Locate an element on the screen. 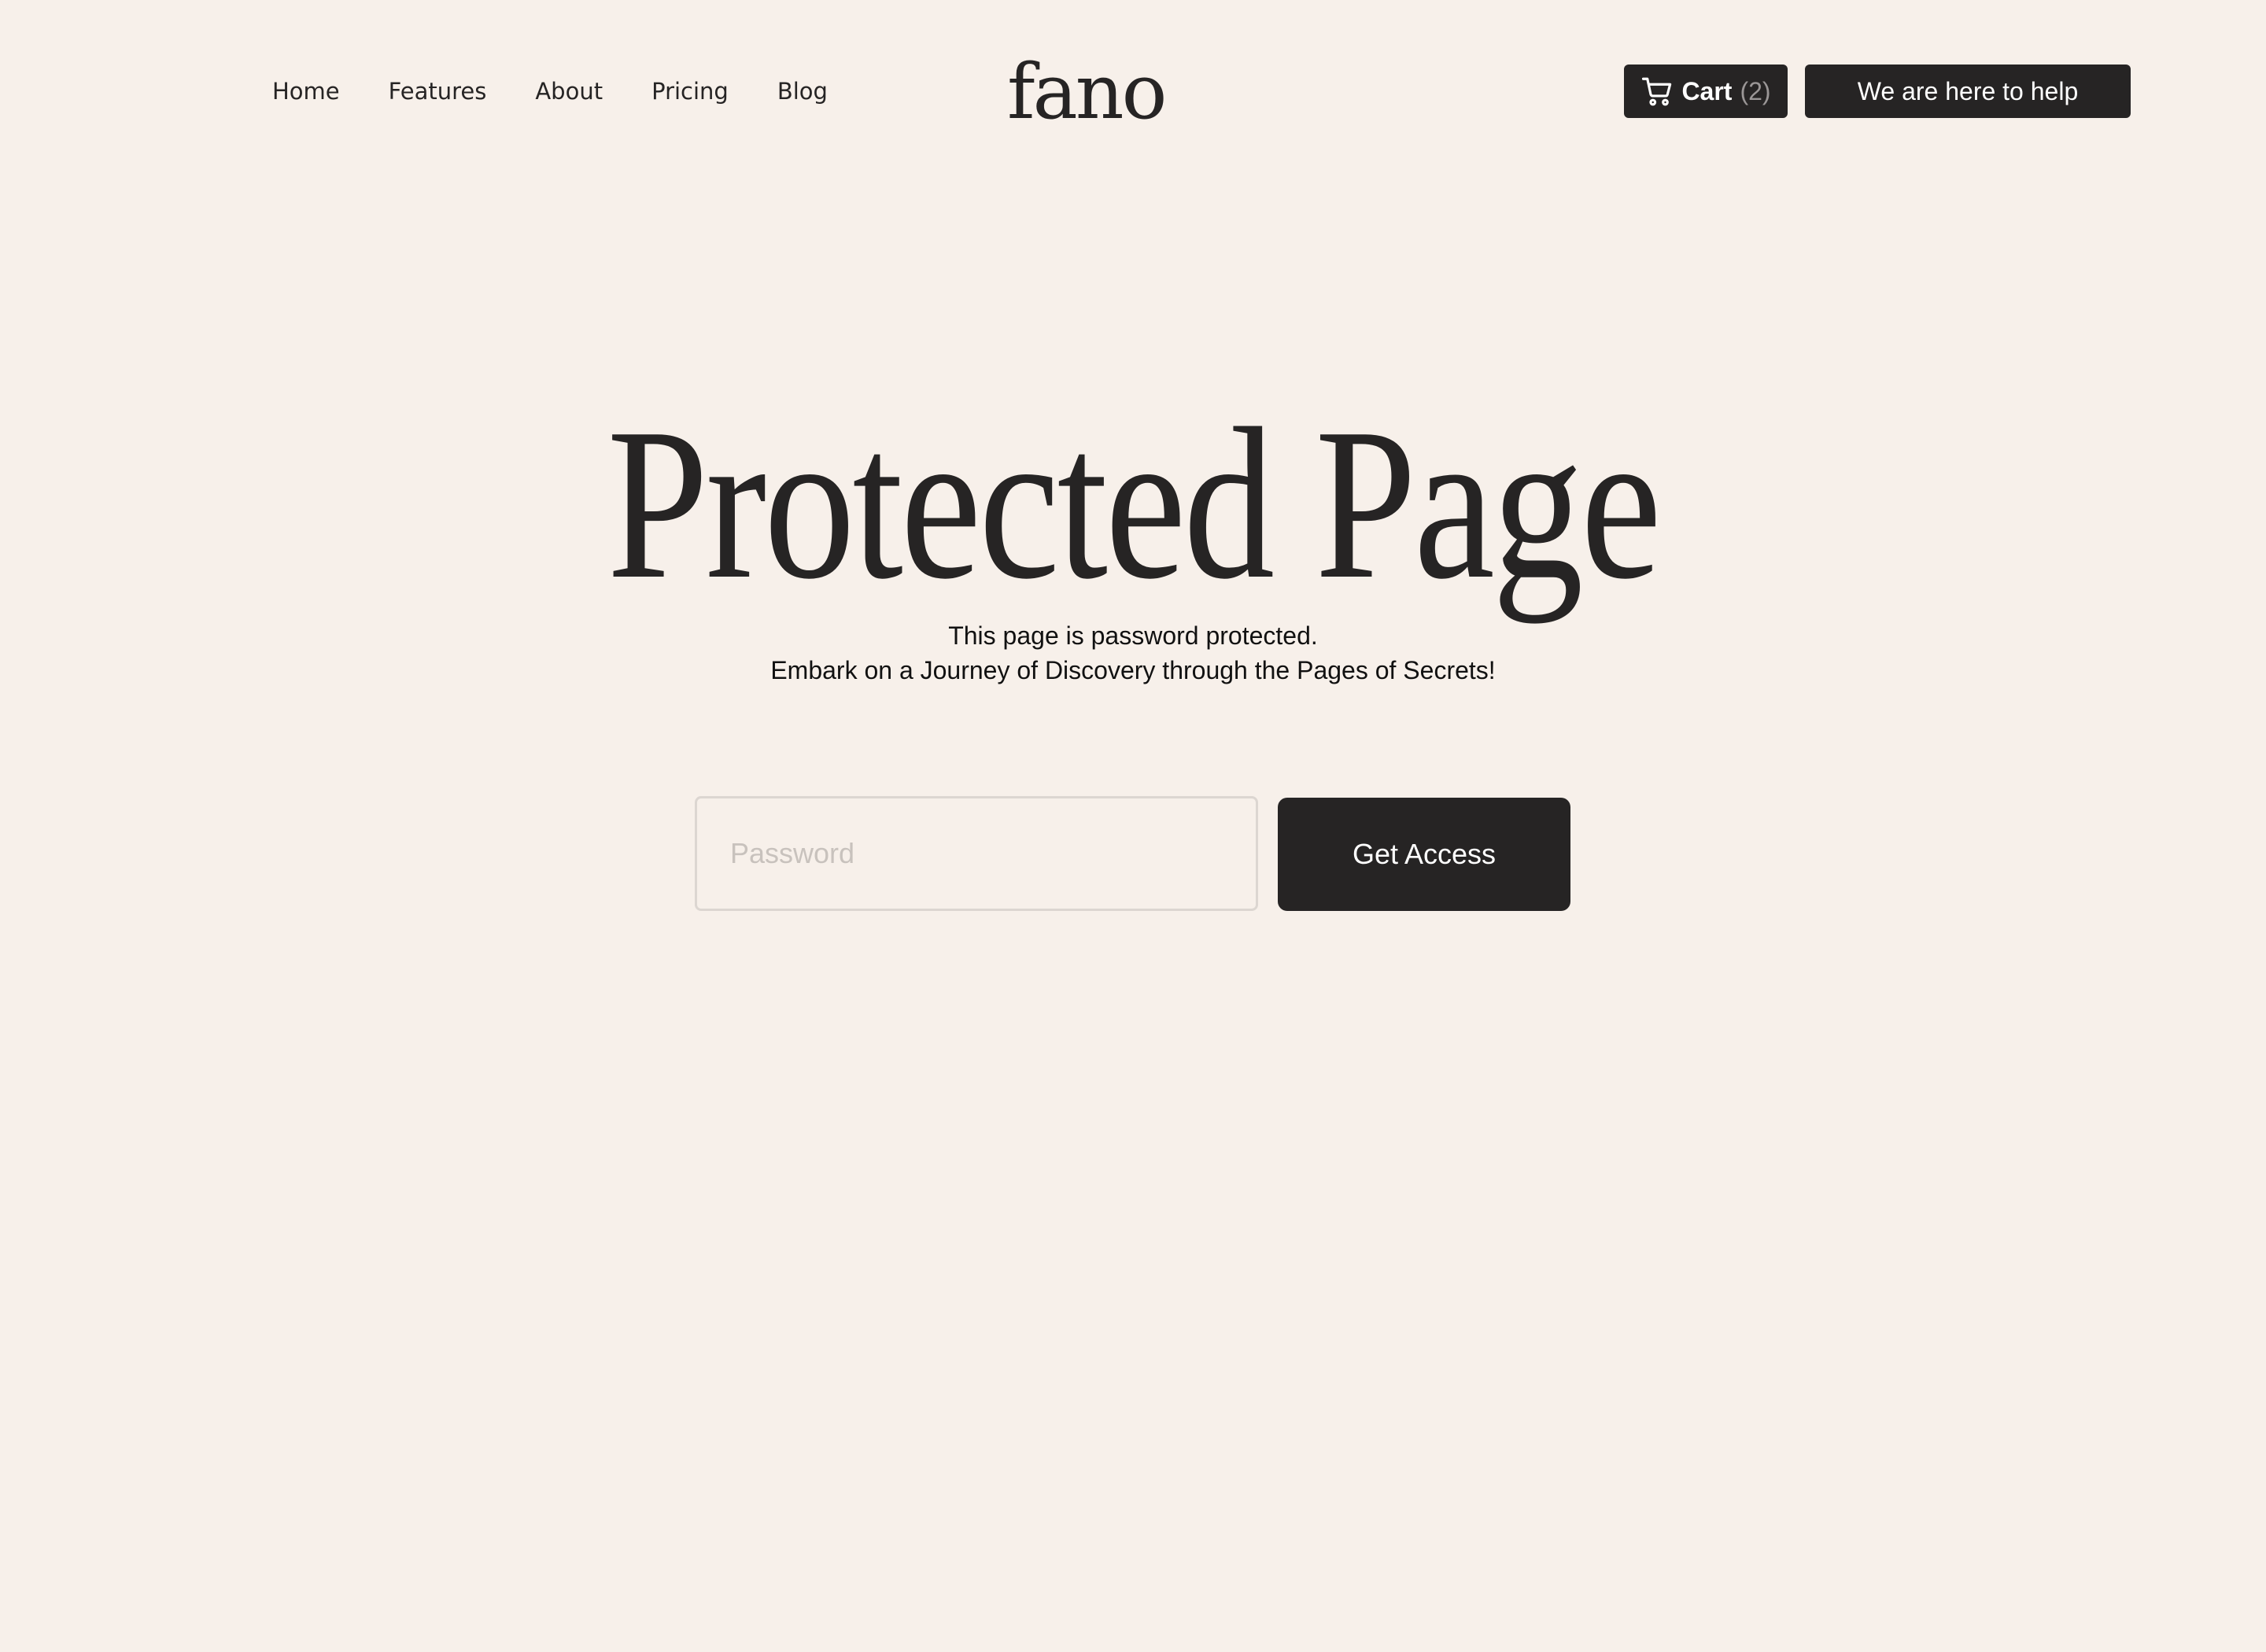 This screenshot has width=2266, height=1652. site-logo: fano is located at coordinates (1087, 92).